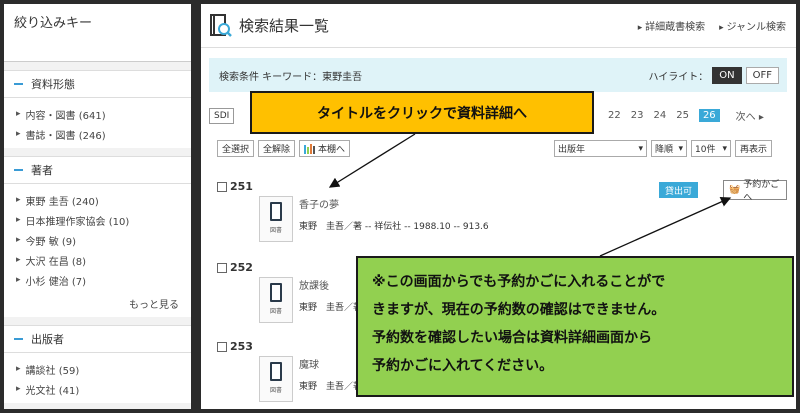 Image resolution: width=800 pixels, height=413 pixels. Describe the element at coordinates (671, 25) in the screenshot. I see `advanced-search-link: 詳細蔵書検索` at that location.